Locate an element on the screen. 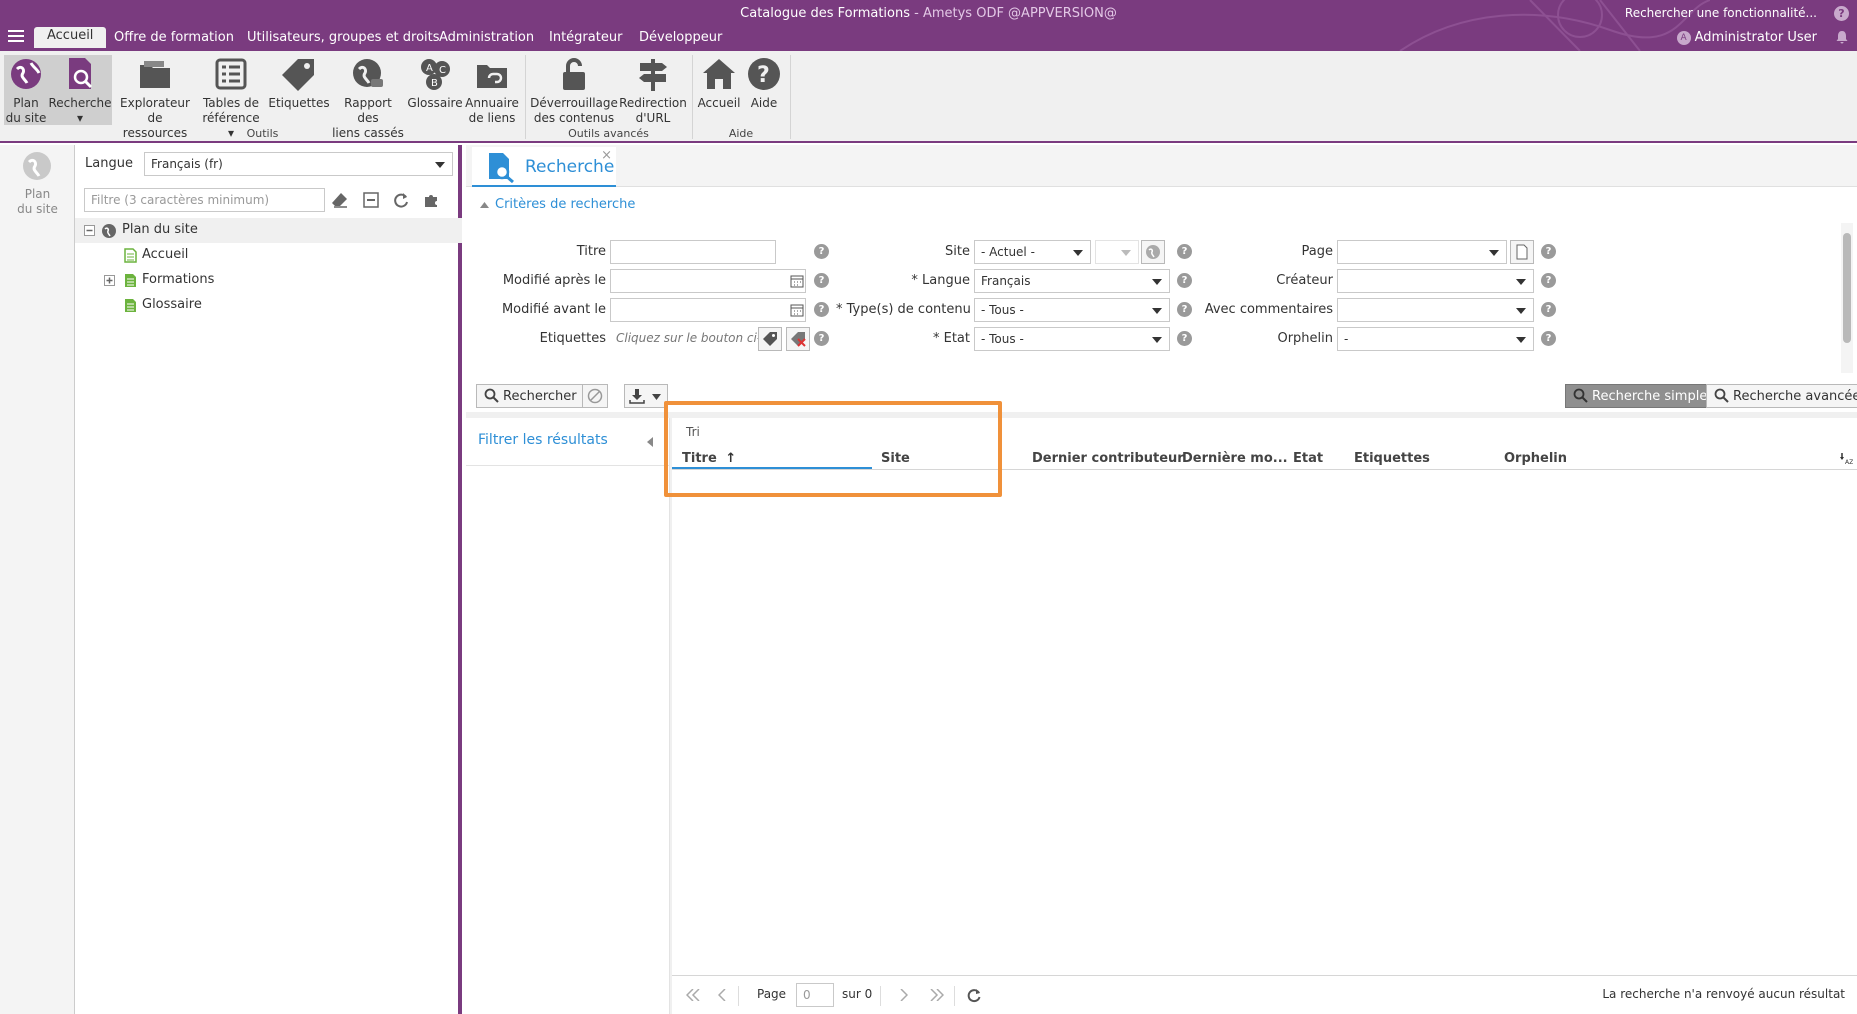 The height and width of the screenshot is (1014, 1857). clear-tags-button is located at coordinates (798, 339).